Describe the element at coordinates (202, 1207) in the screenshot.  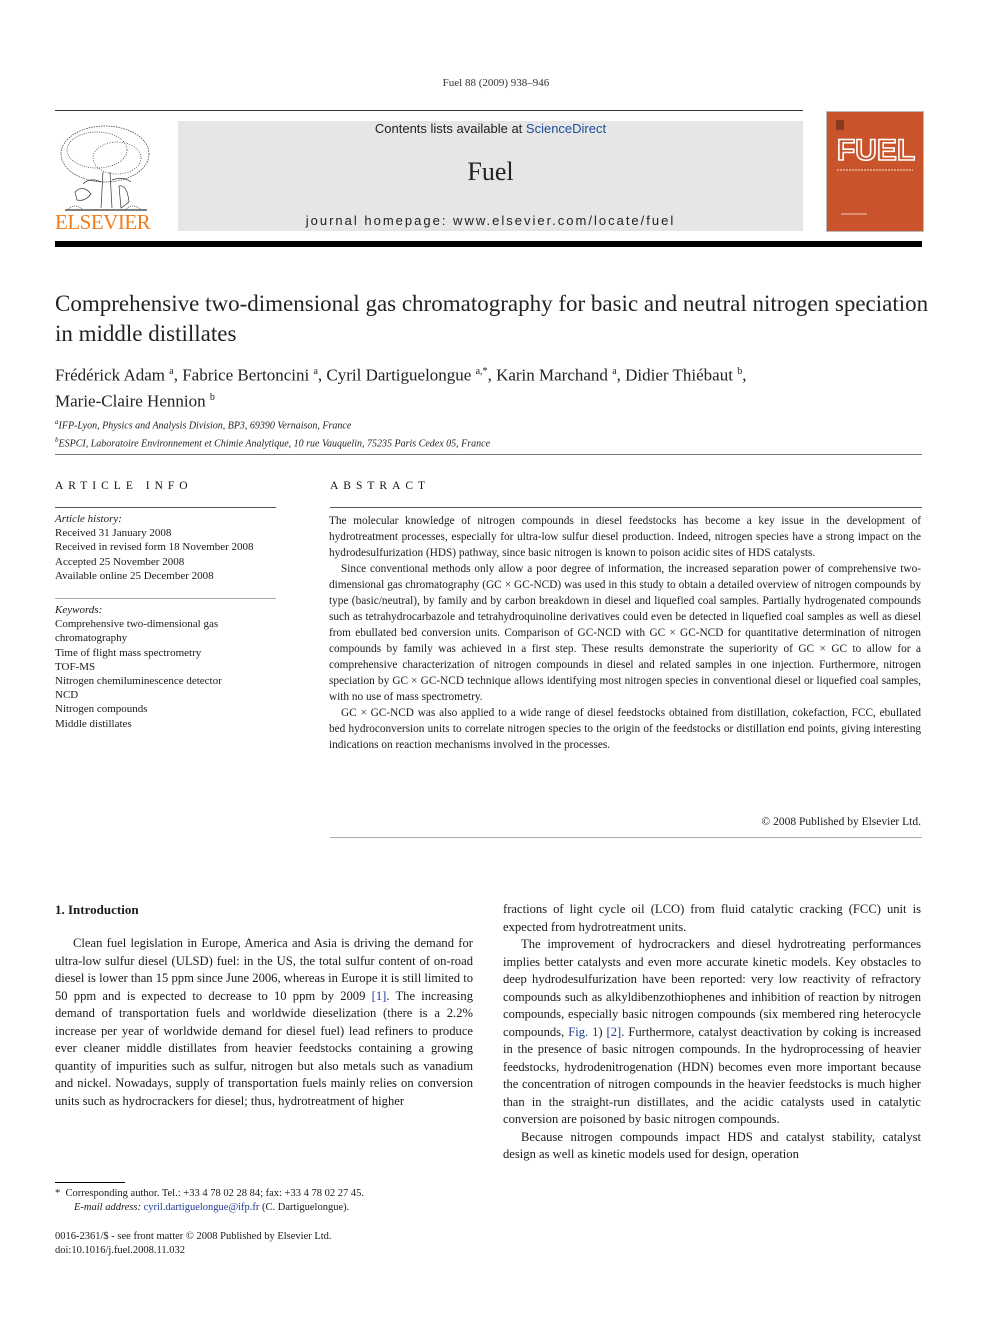
I see `email-link: cyril.dartiguelongue@ifp.fr` at that location.